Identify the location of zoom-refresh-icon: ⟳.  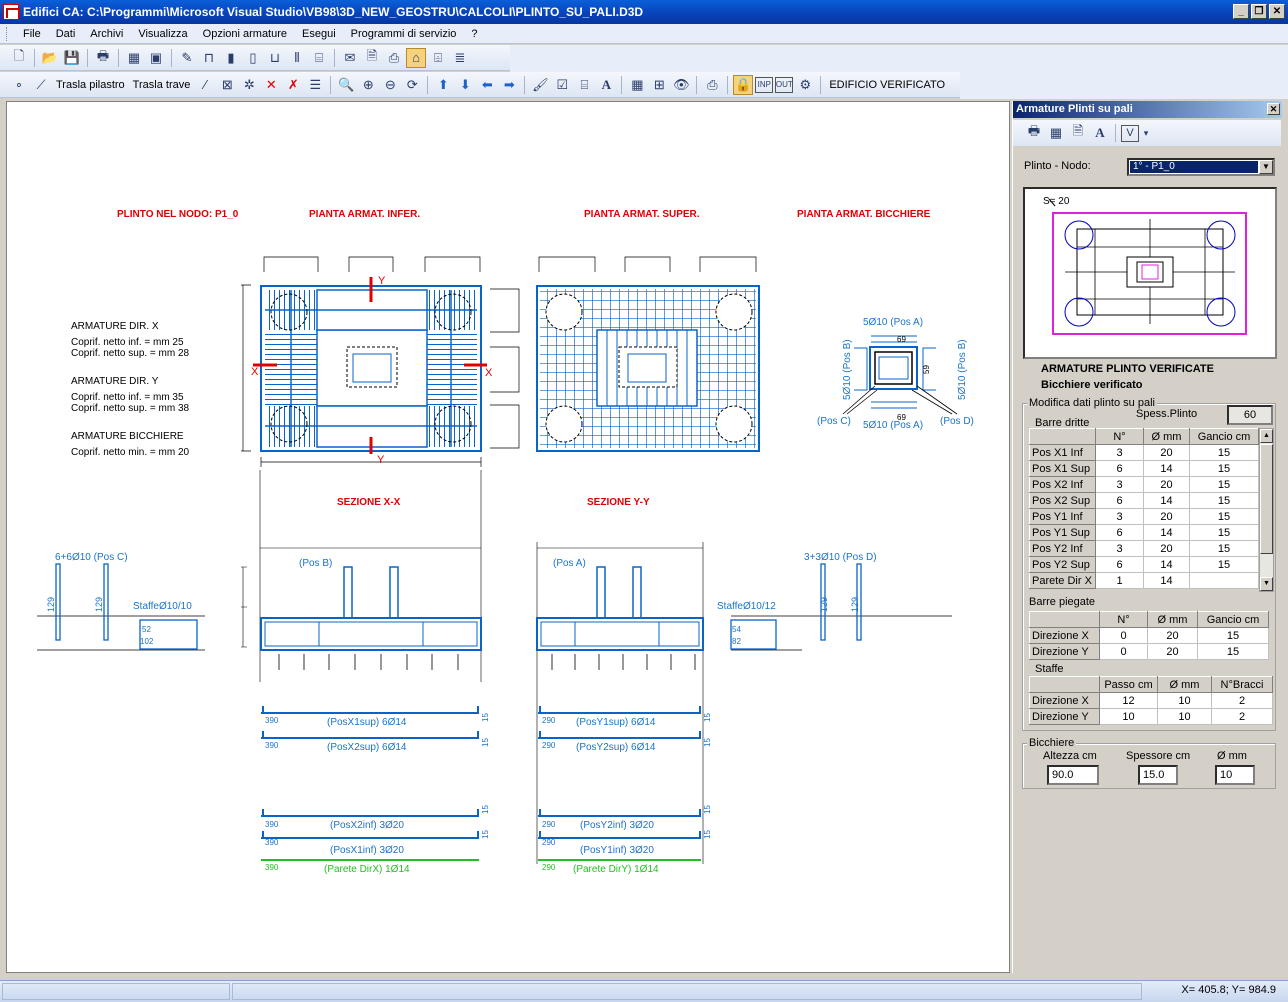
(412, 85).